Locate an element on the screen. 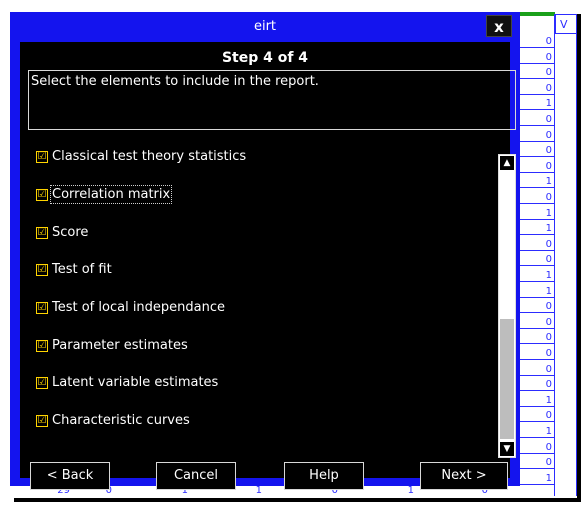 The image size is (583, 512). next-button: Next > is located at coordinates (464, 476).